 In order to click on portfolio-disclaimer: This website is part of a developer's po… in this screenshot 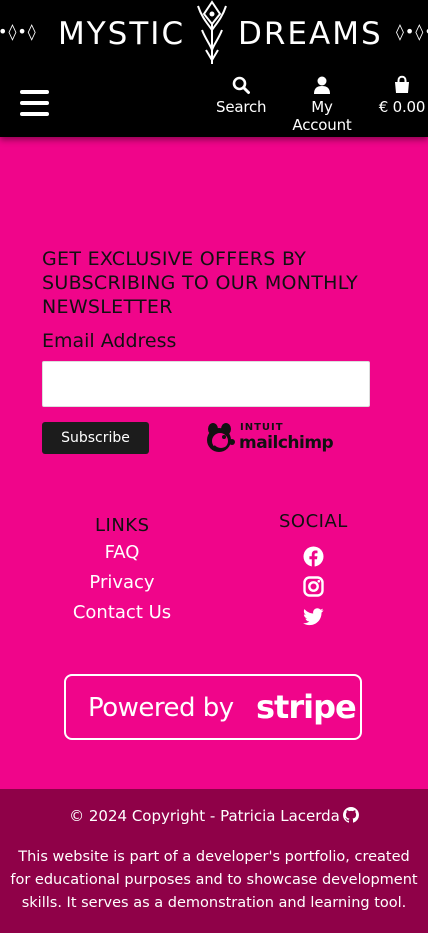, I will do `click(214, 880)`.